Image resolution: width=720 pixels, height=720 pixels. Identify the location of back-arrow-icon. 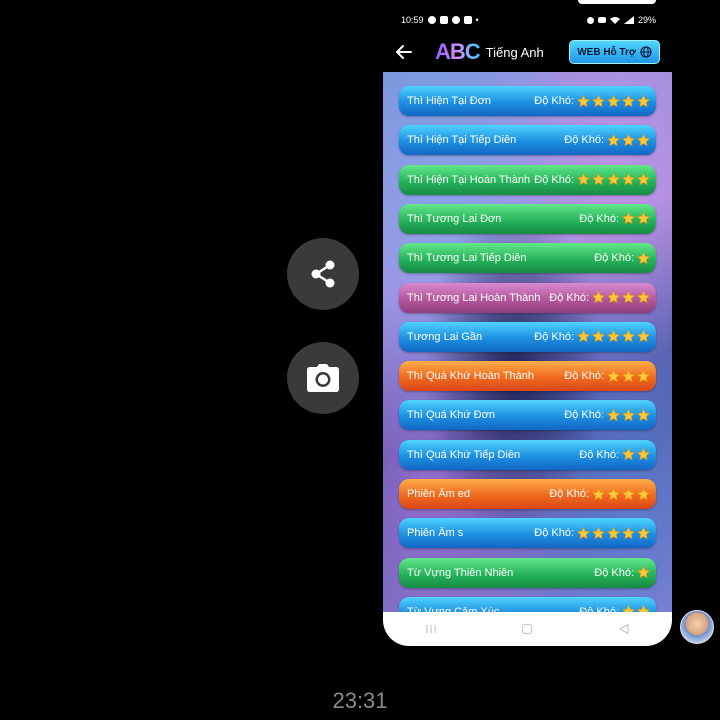
(404, 52).